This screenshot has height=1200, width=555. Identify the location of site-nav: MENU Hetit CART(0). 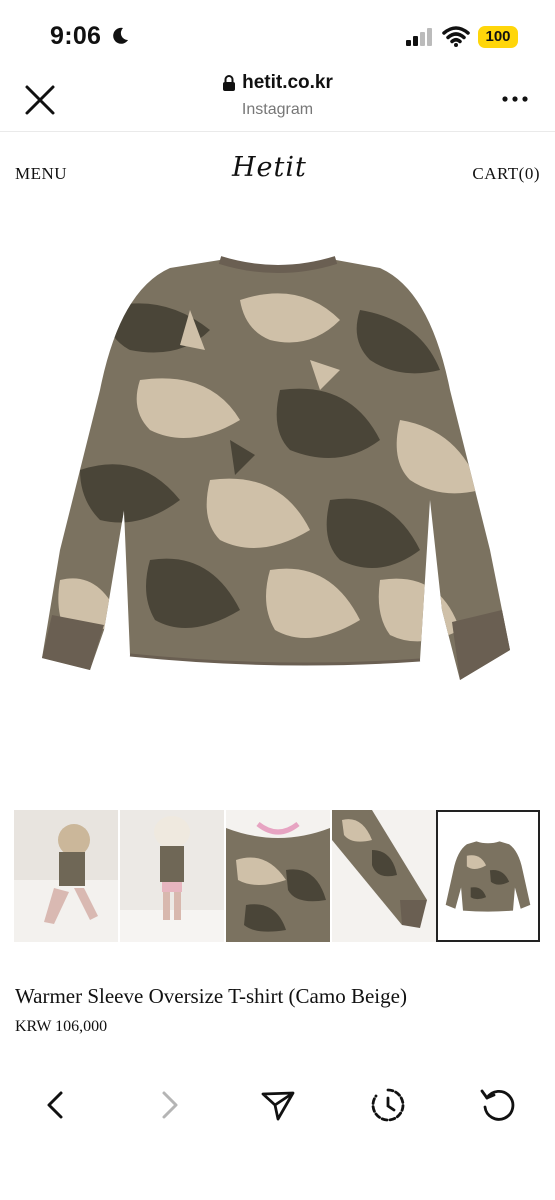
(277, 175).